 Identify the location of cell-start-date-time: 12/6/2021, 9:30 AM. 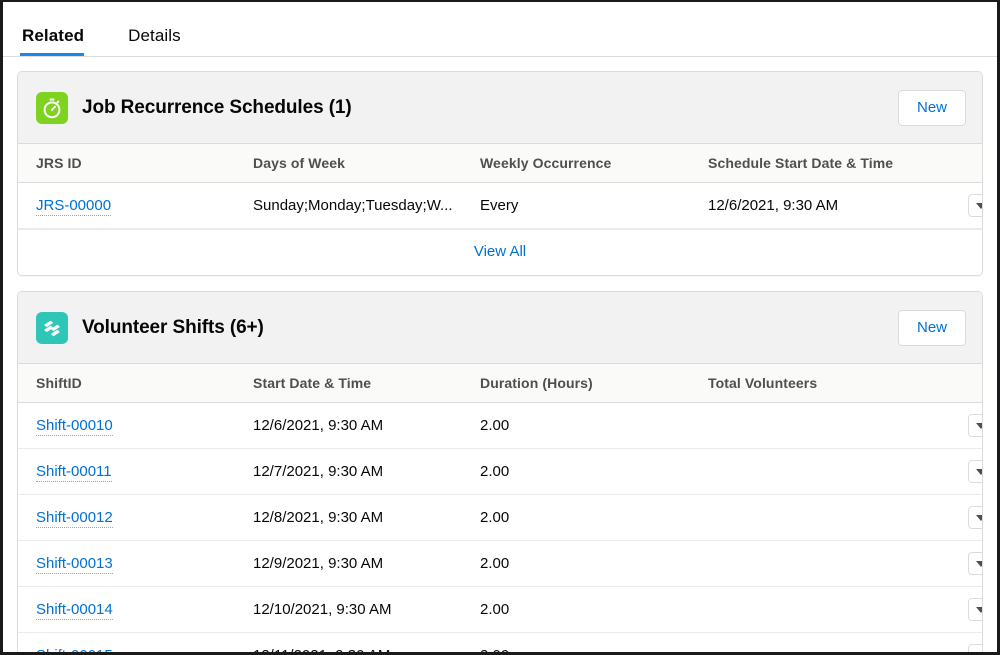
(366, 425).